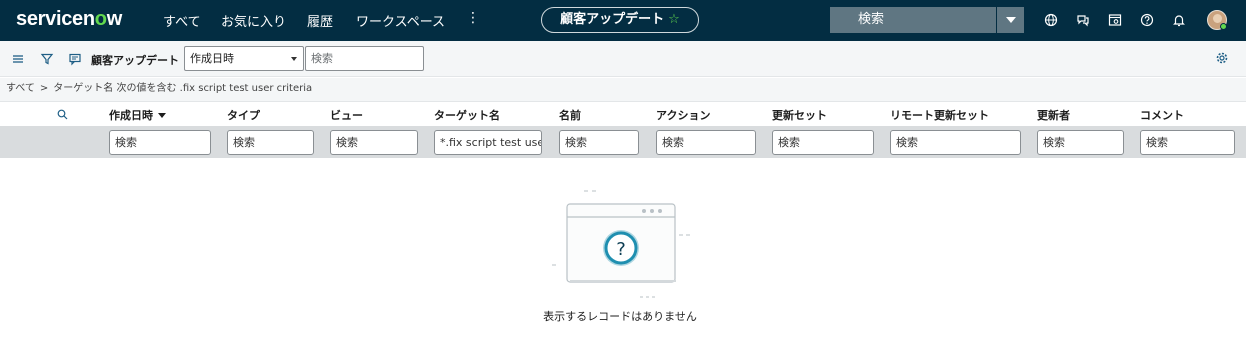 This screenshot has height=345, width=1246. What do you see at coordinates (467, 115) in the screenshot?
I see `column-header-target-name: ターゲット名` at bounding box center [467, 115].